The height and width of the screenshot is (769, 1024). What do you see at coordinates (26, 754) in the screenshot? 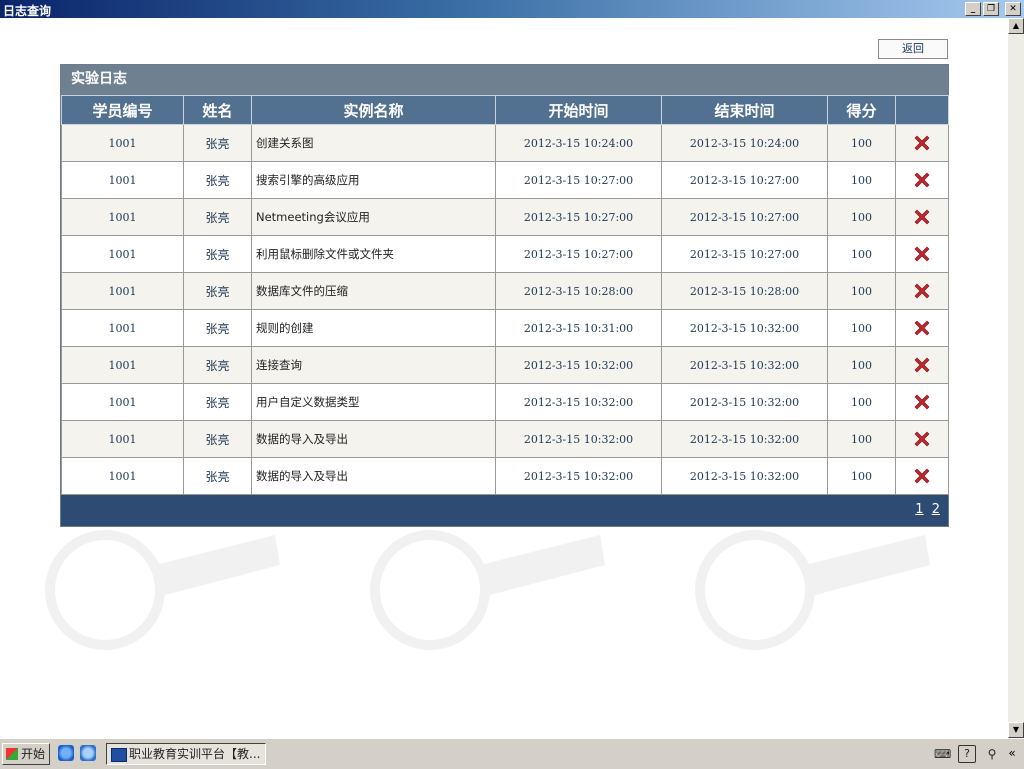
I see `start-button: 开始` at bounding box center [26, 754].